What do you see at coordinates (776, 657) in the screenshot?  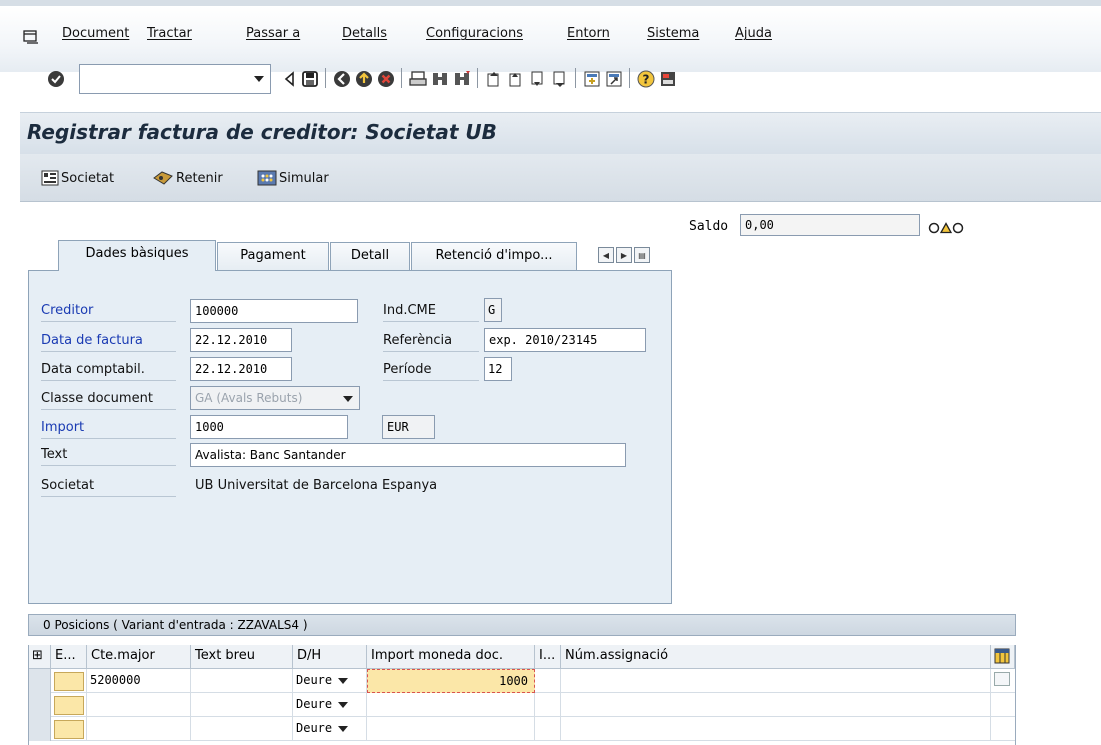 I see `column-header-num-assignacio: Núm.assignació` at bounding box center [776, 657].